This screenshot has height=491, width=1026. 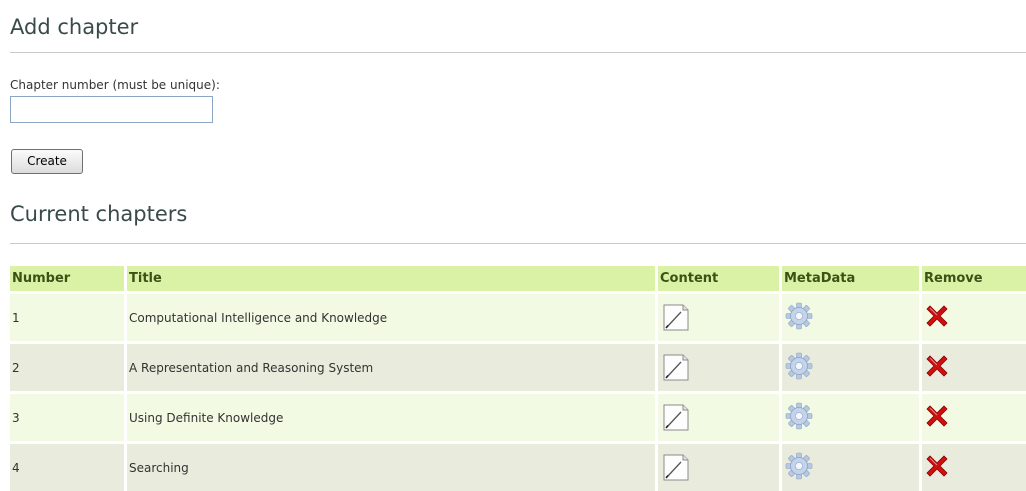 I want to click on chapter-number-label: Chapter number (must be unique):, so click(x=115, y=85).